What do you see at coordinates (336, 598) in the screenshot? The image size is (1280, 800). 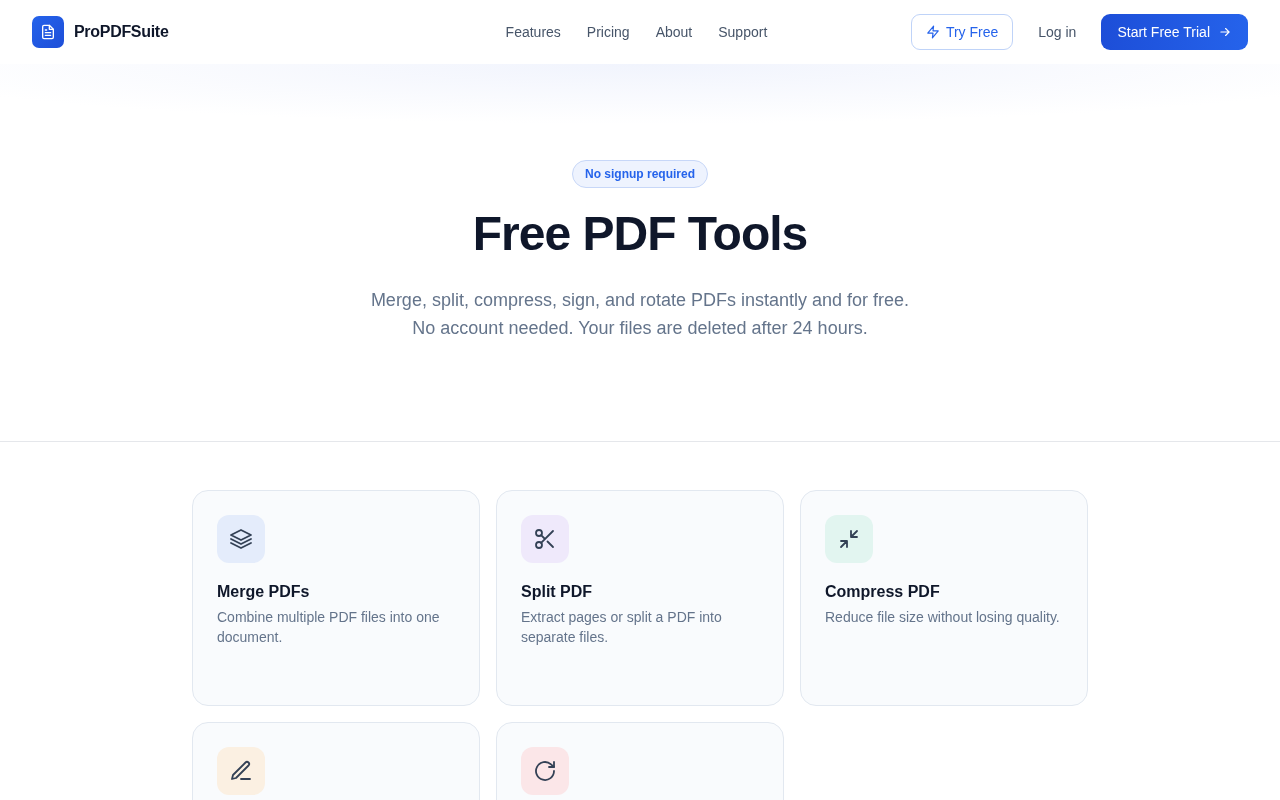 I see `tool-card: Merge PDFs Combine multiple PDF files into one document.` at bounding box center [336, 598].